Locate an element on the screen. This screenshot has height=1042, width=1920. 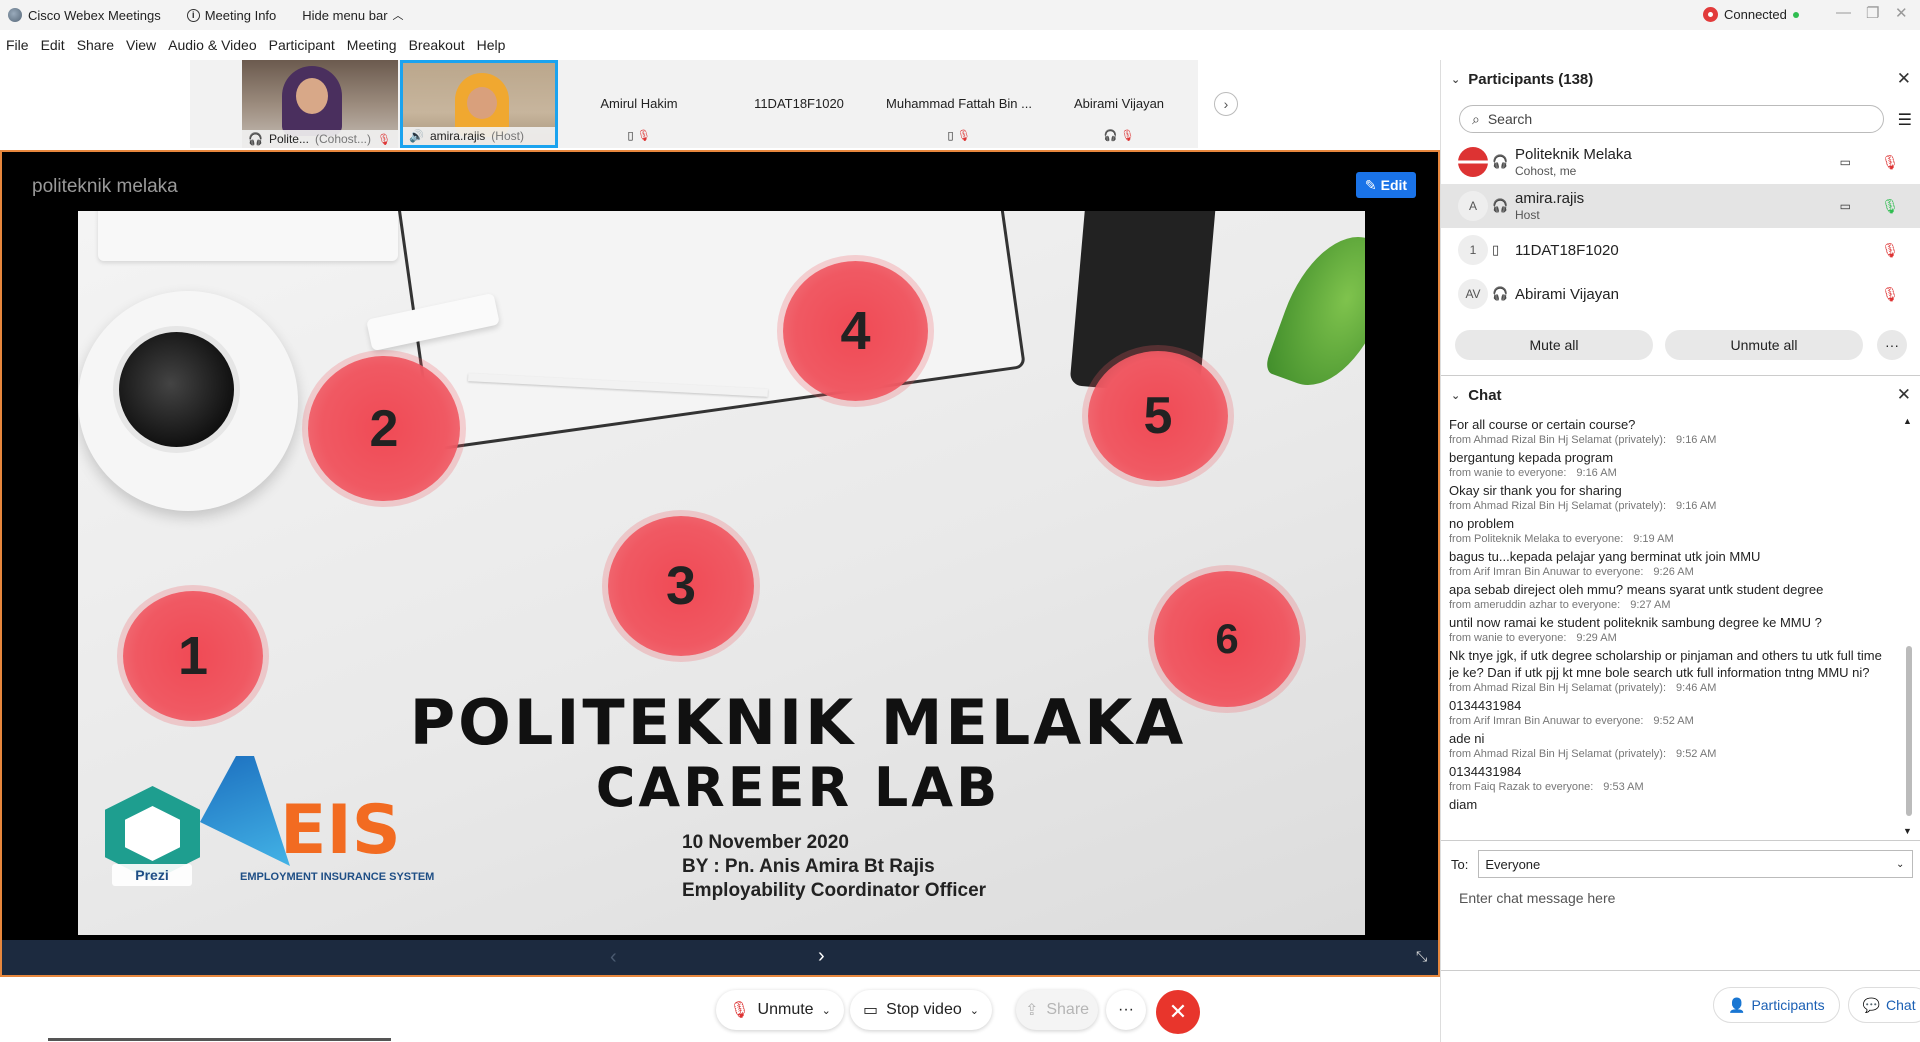
participant-info: amira.rajis Host is located at coordinates (1549, 206).